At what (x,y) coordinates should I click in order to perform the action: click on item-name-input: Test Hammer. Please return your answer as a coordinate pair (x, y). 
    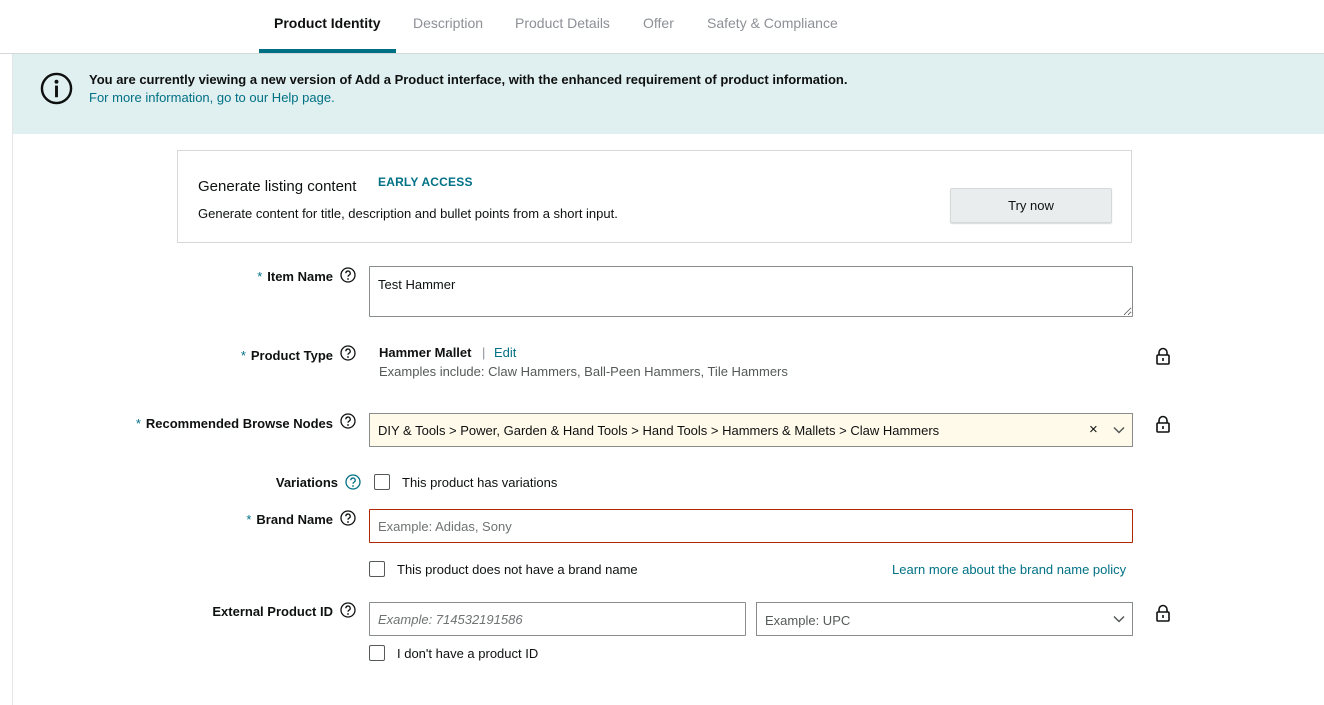
    Looking at the image, I should click on (751, 291).